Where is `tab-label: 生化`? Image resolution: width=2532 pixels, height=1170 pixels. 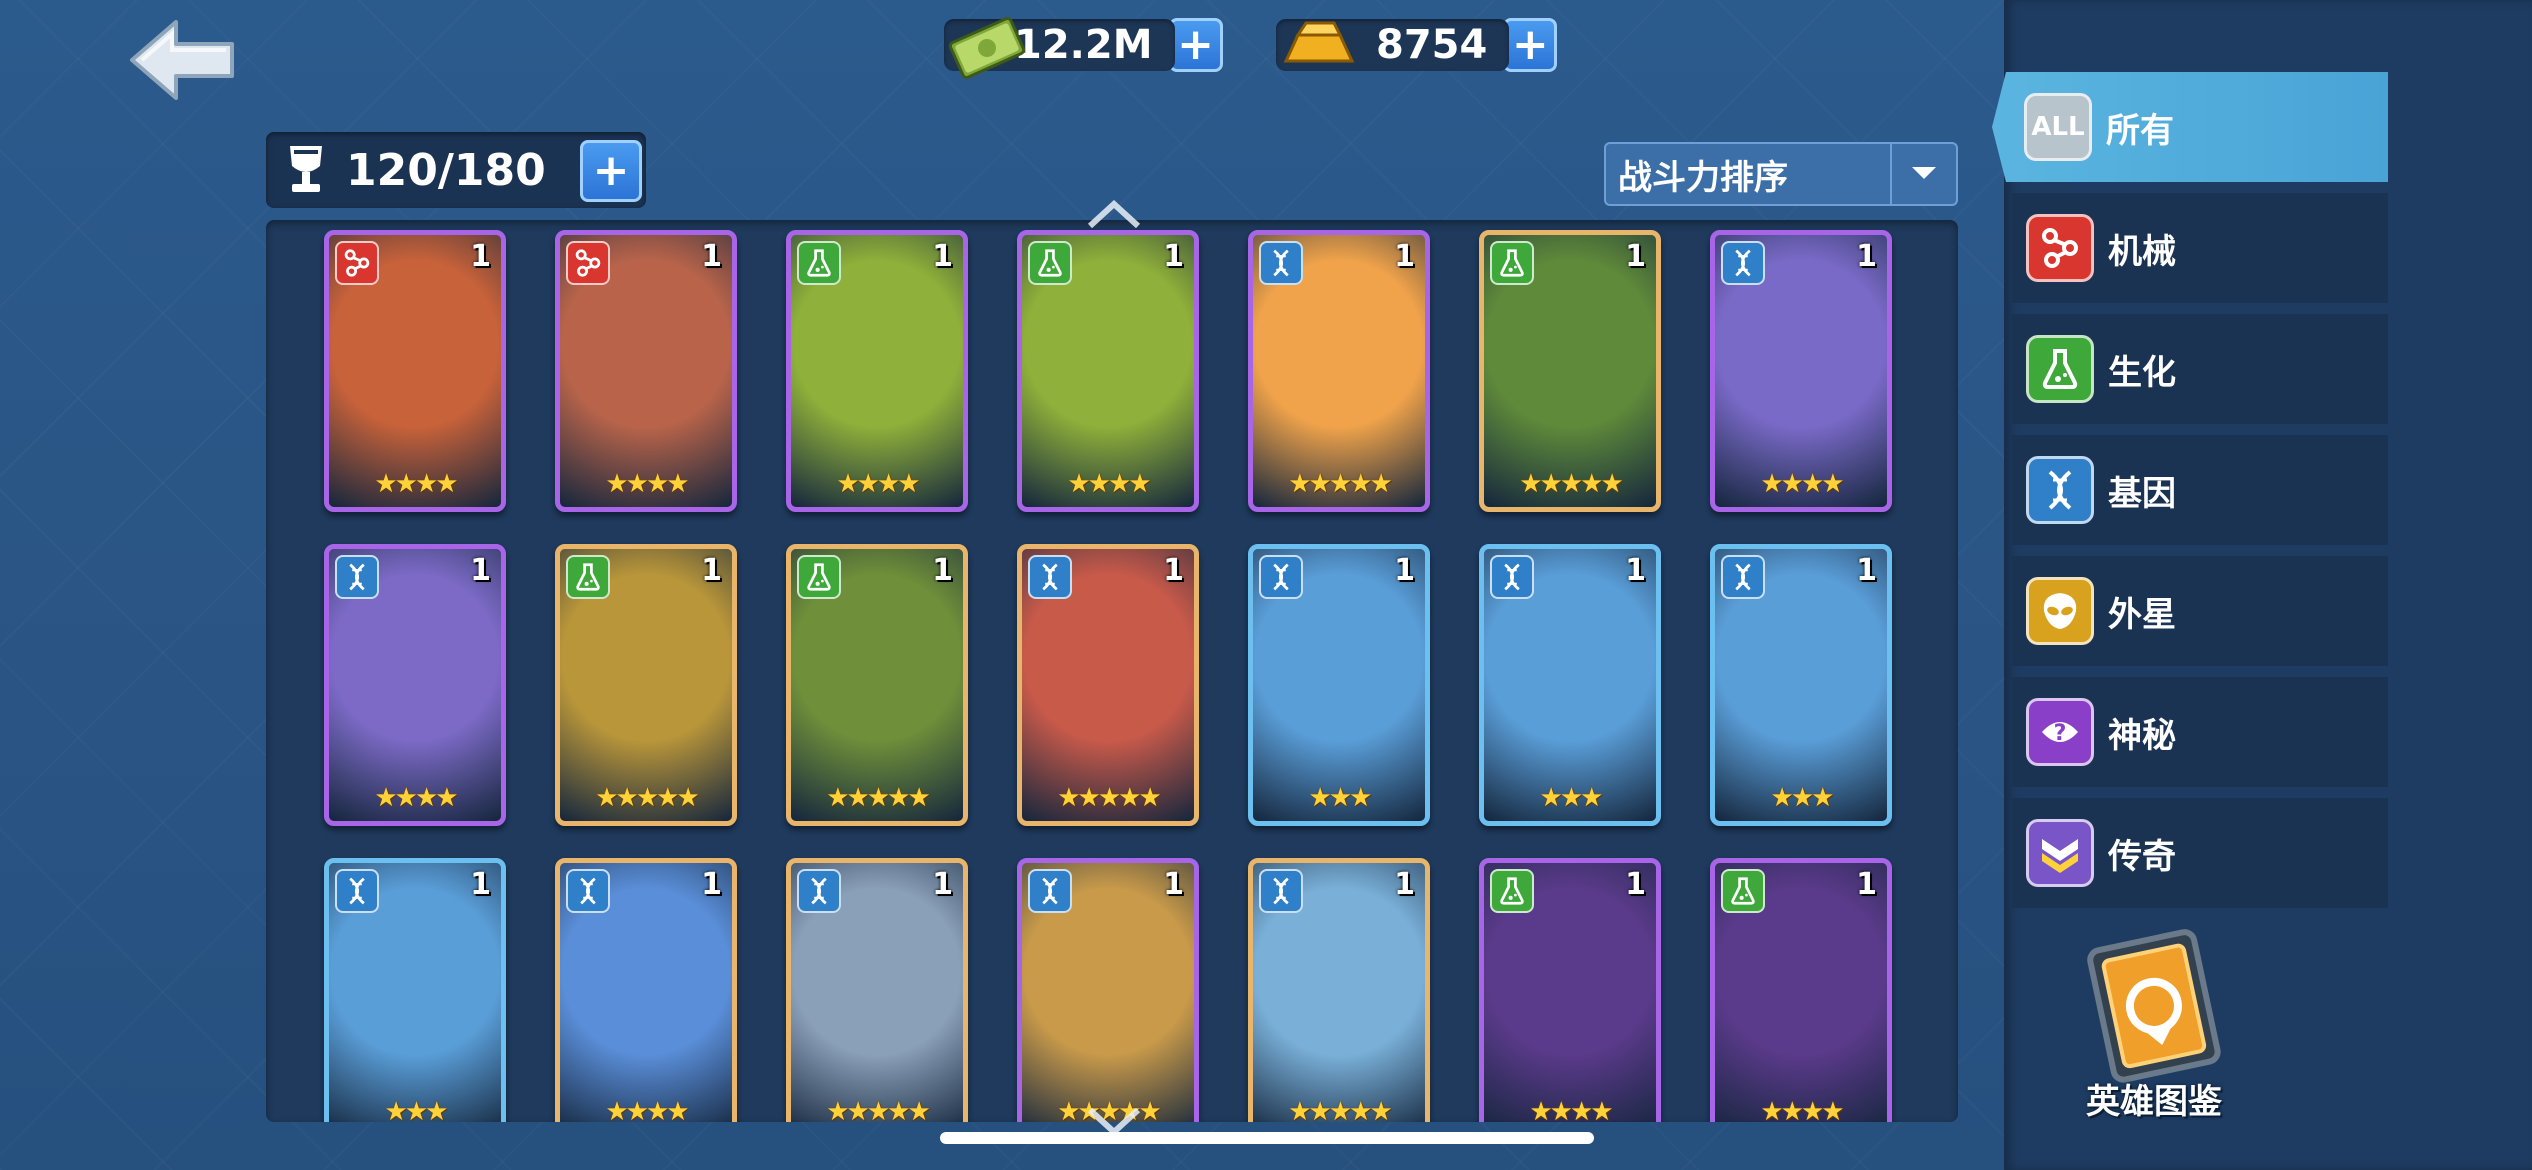
tab-label: 生化 is located at coordinates (2142, 372).